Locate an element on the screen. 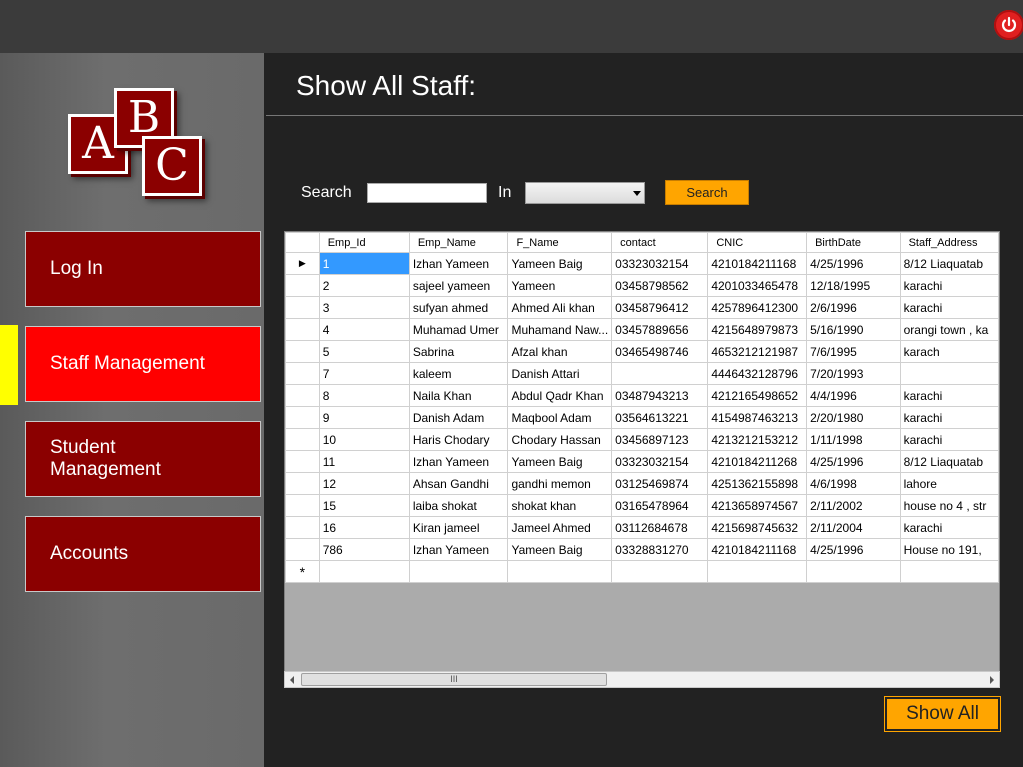  nav-log-in-button: Log In is located at coordinates (143, 269).